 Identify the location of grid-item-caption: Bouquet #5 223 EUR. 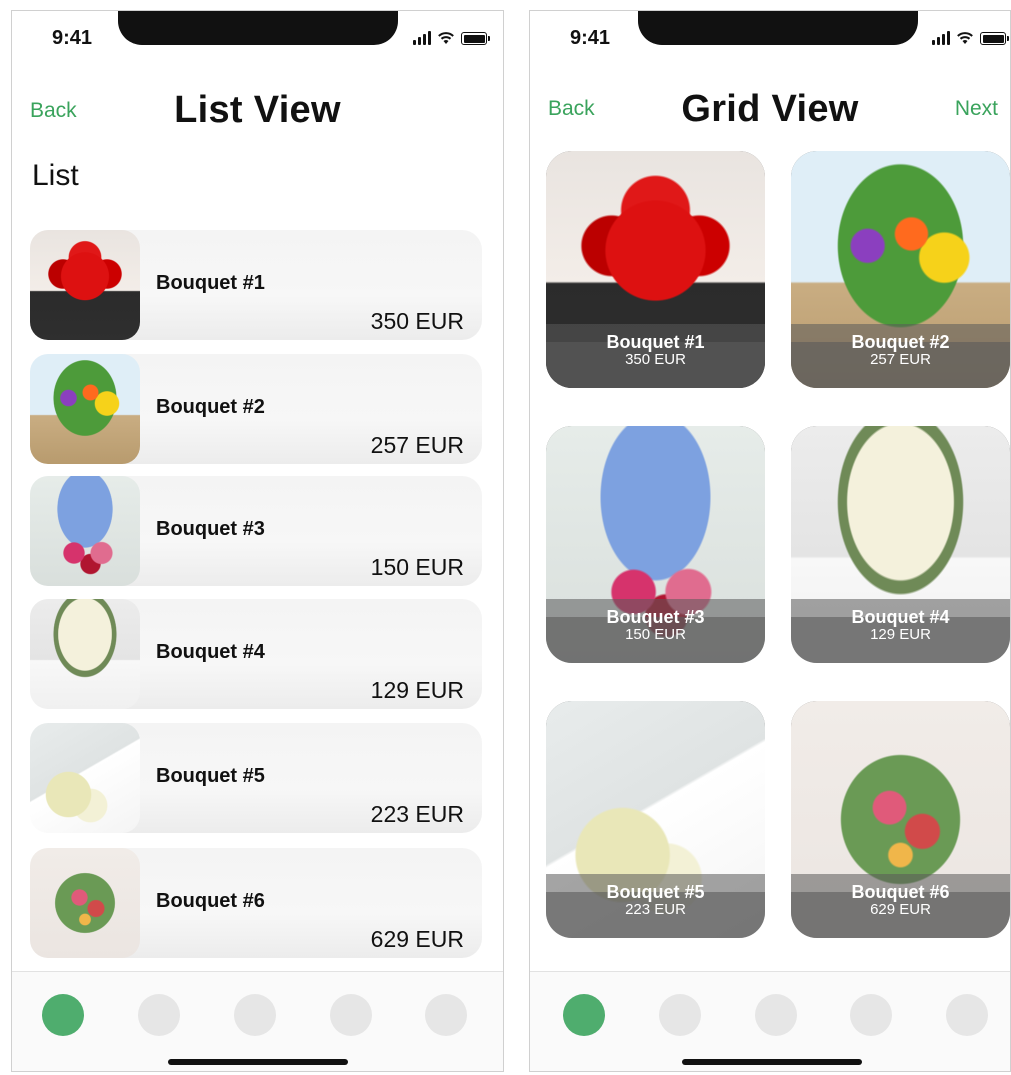
(655, 906).